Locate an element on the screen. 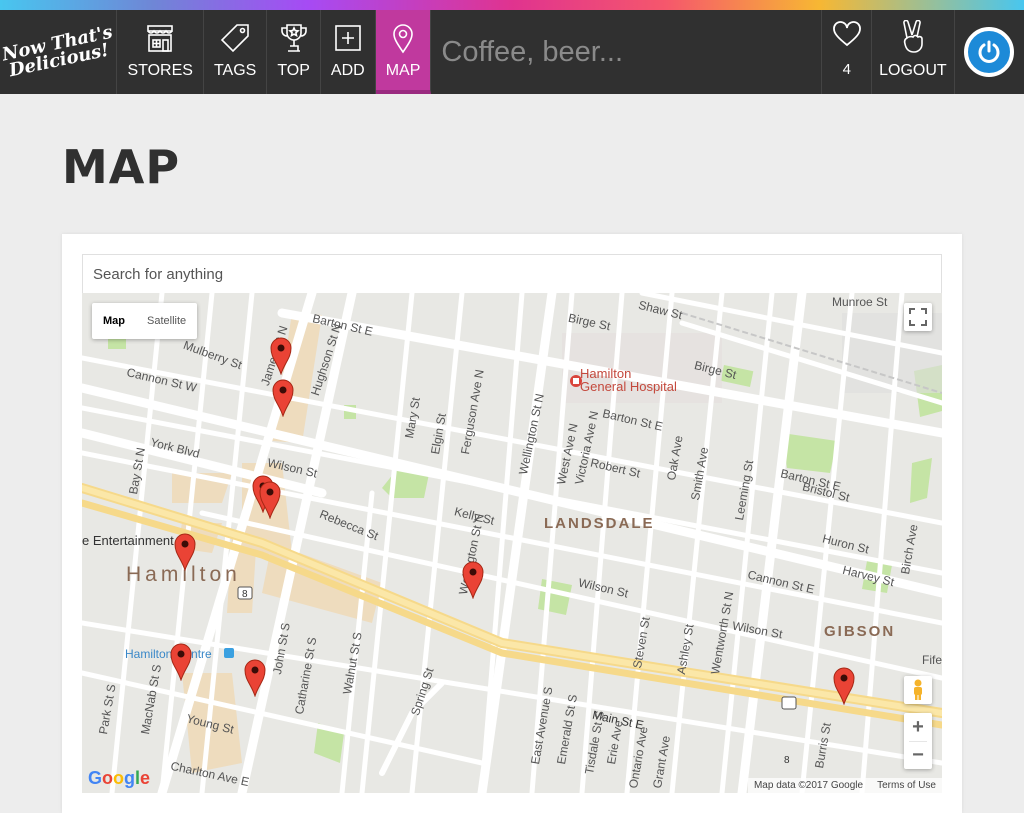 This screenshot has width=1024, height=813. hearts-link: 4 is located at coordinates (847, 52).